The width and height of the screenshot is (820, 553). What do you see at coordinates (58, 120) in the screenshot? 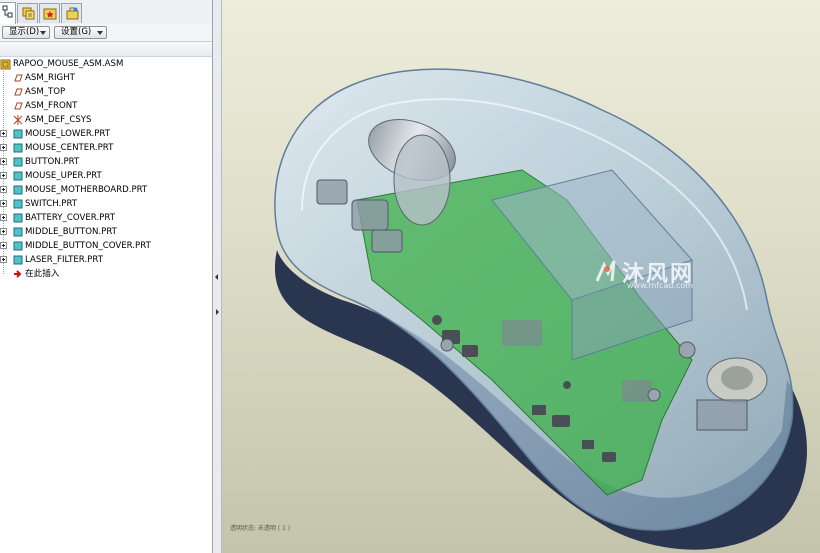
I see `tree-item-label: ASM_DEF_CSYS` at bounding box center [58, 120].